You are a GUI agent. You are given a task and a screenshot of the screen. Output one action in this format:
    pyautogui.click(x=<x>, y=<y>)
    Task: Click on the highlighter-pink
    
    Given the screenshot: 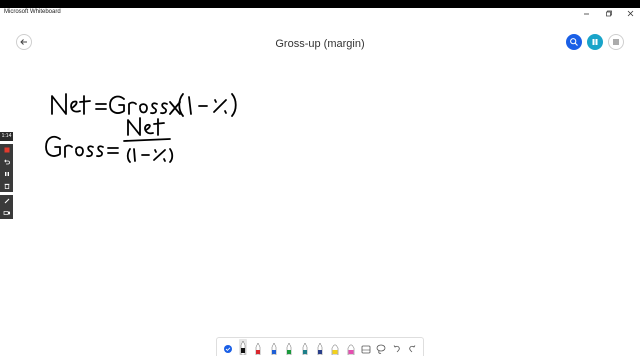 What is the action you would take?
    pyautogui.click(x=351, y=347)
    